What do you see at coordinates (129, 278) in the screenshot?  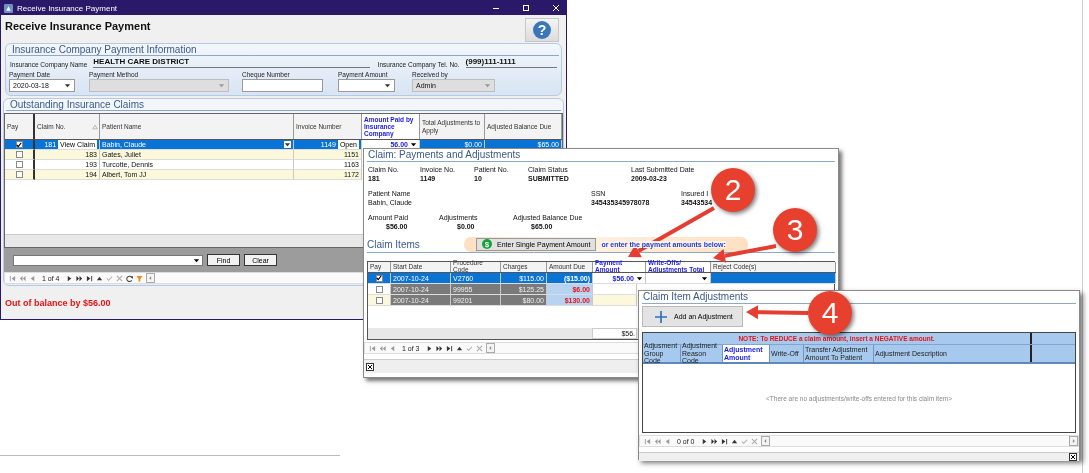 I see `refresh-icon` at bounding box center [129, 278].